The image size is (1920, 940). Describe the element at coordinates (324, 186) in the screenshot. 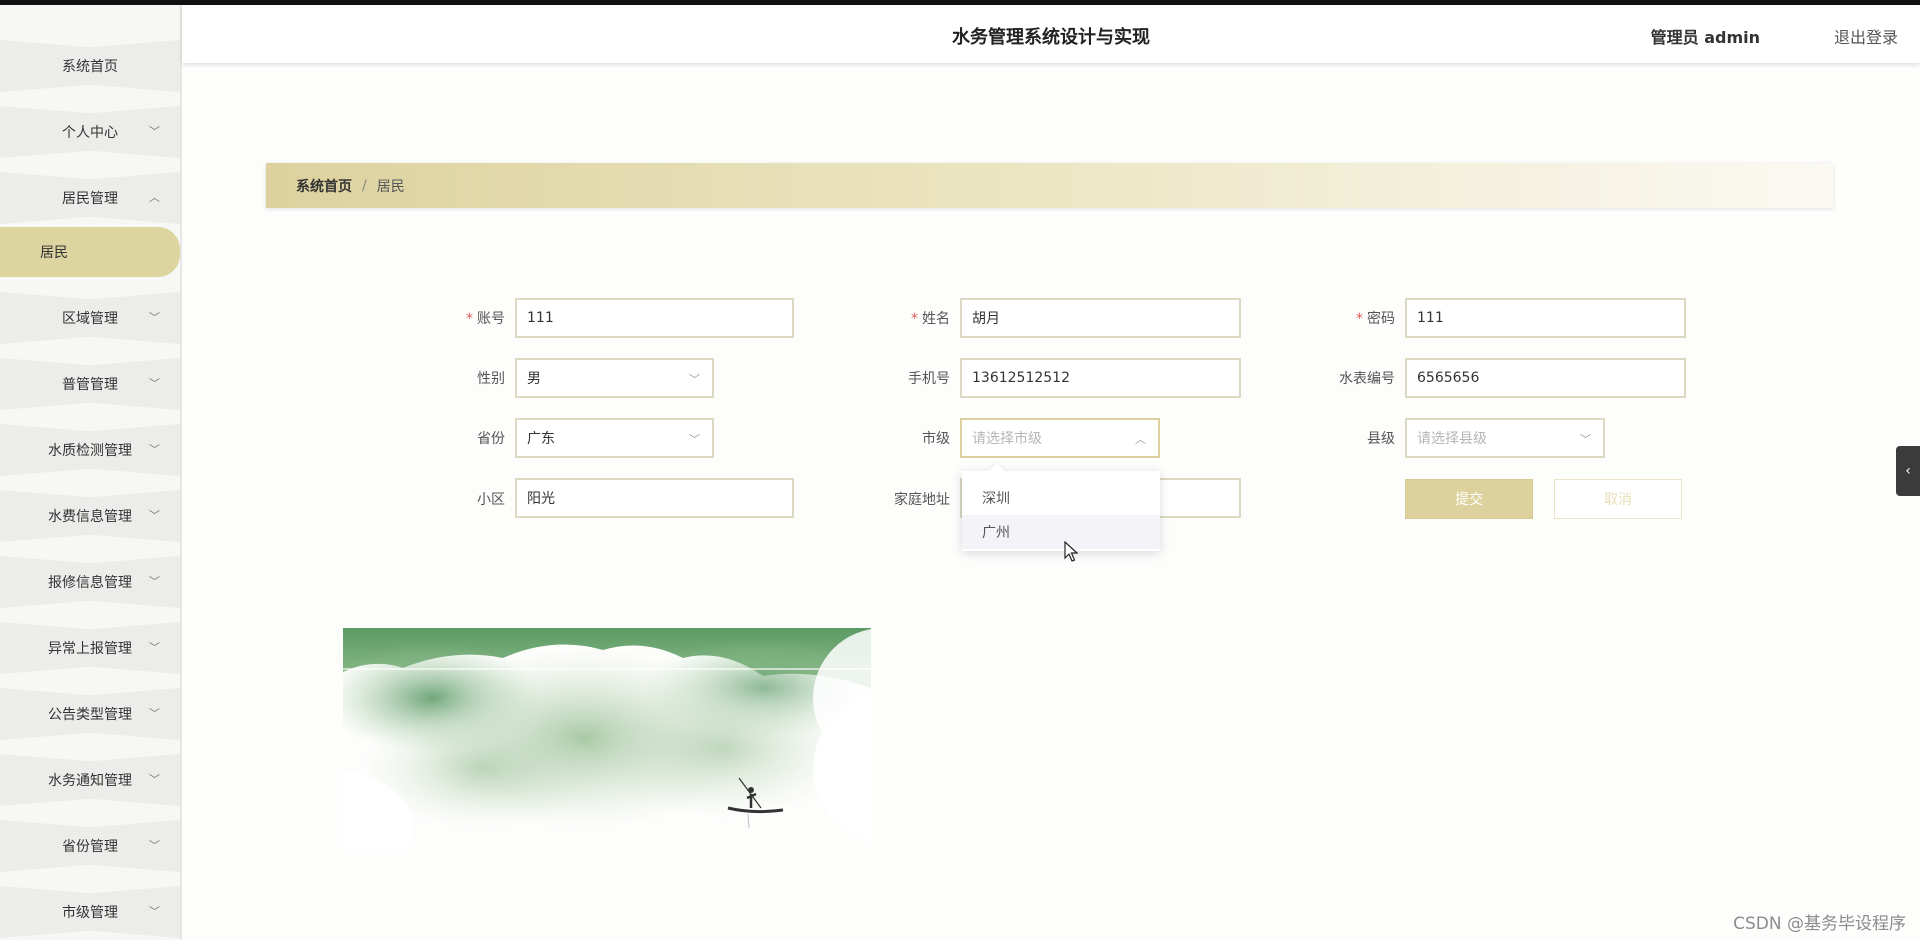

I see `breadcrumb-home: 系统首页` at that location.